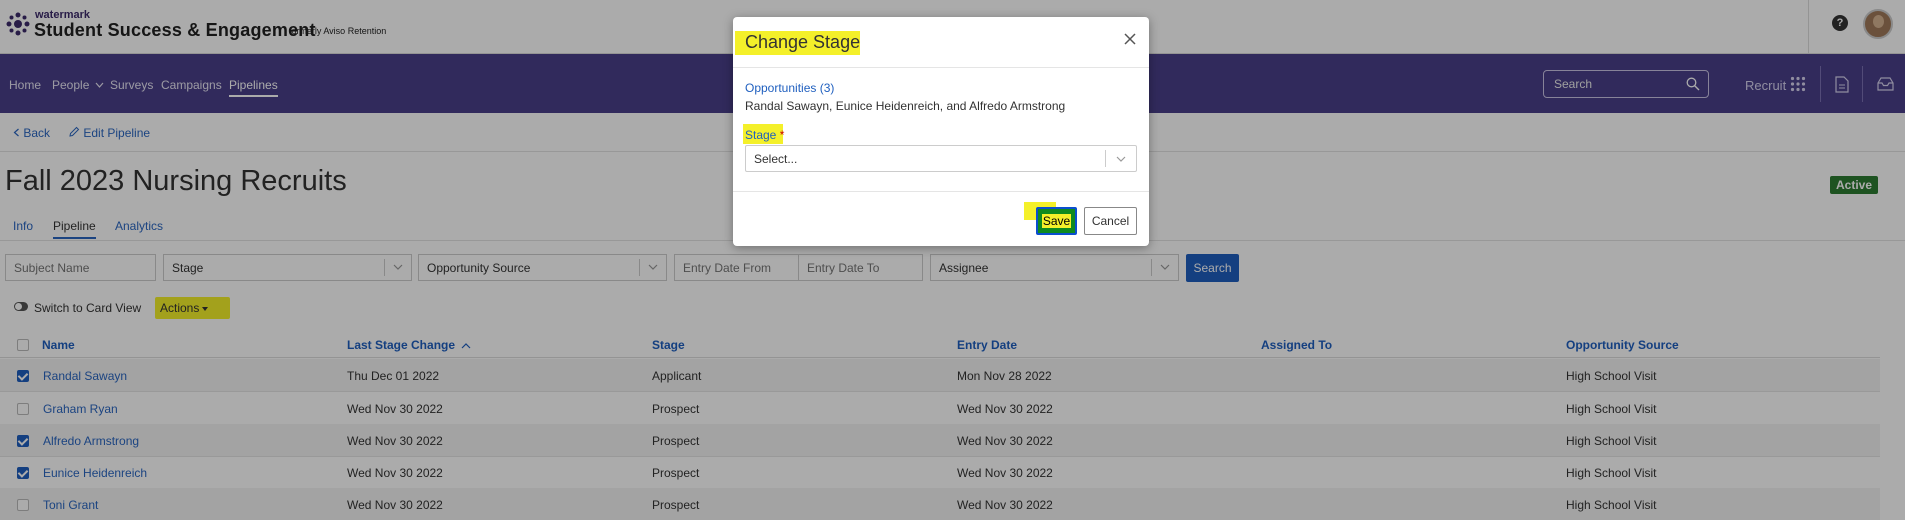  Describe the element at coordinates (803, 42) in the screenshot. I see `dialog-title: Change Stage` at that location.